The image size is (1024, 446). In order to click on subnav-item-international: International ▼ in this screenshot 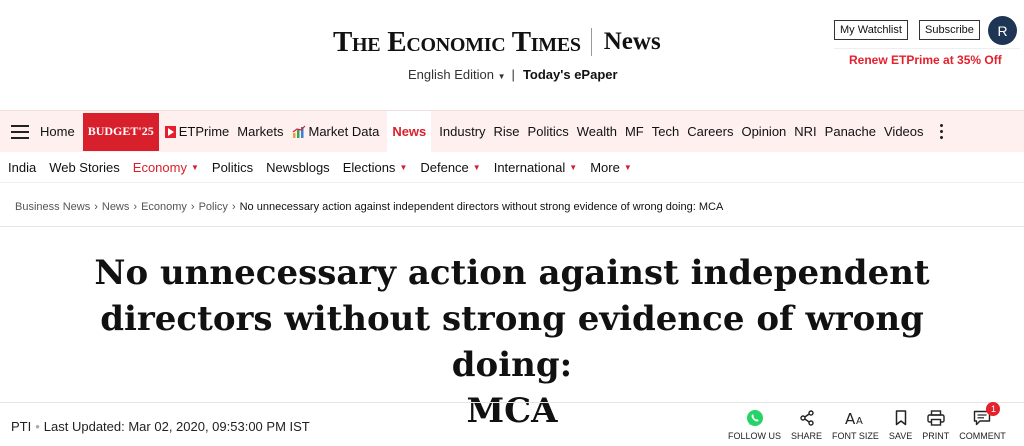, I will do `click(535, 167)`.